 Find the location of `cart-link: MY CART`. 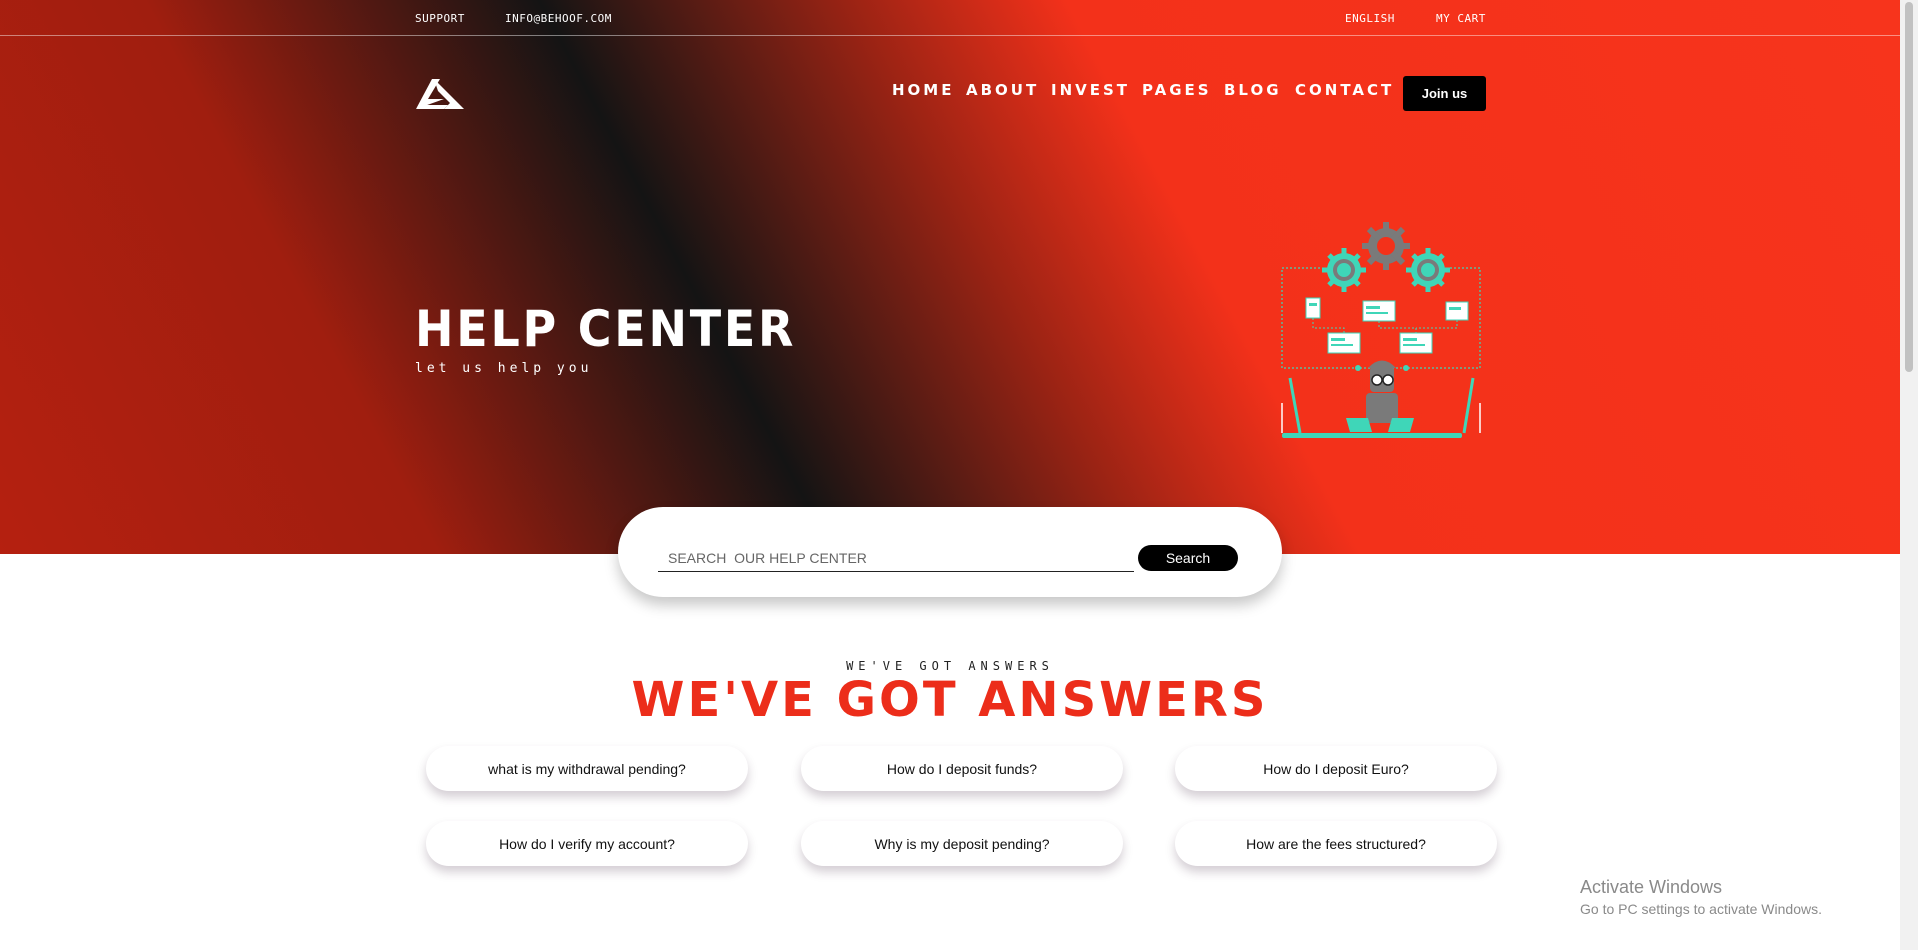

cart-link: MY CART is located at coordinates (1461, 18).